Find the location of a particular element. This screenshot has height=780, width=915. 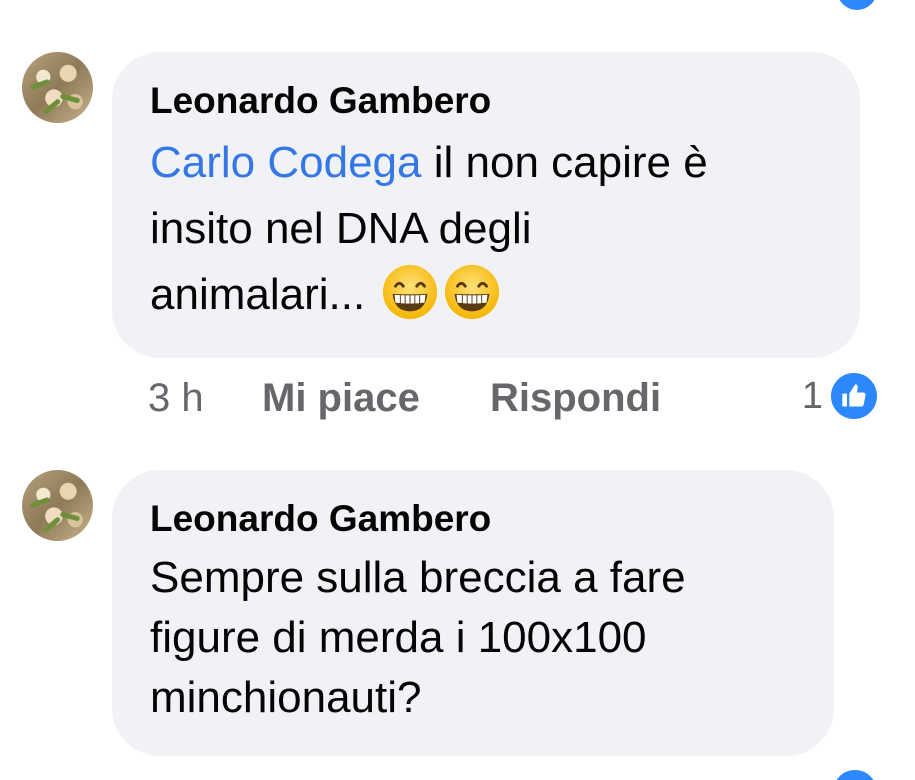

reply-button: Rispondi is located at coordinates (575, 398).